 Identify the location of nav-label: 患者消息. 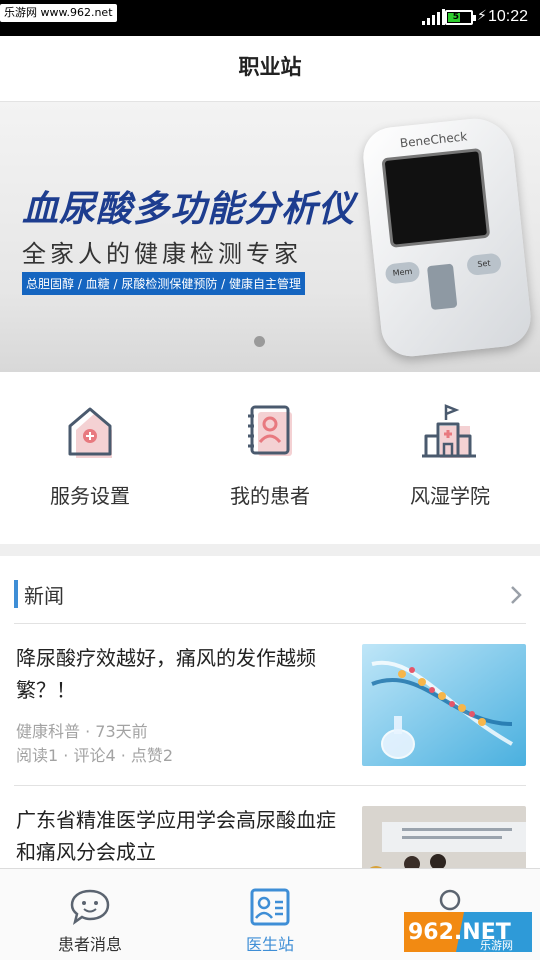
(89, 944).